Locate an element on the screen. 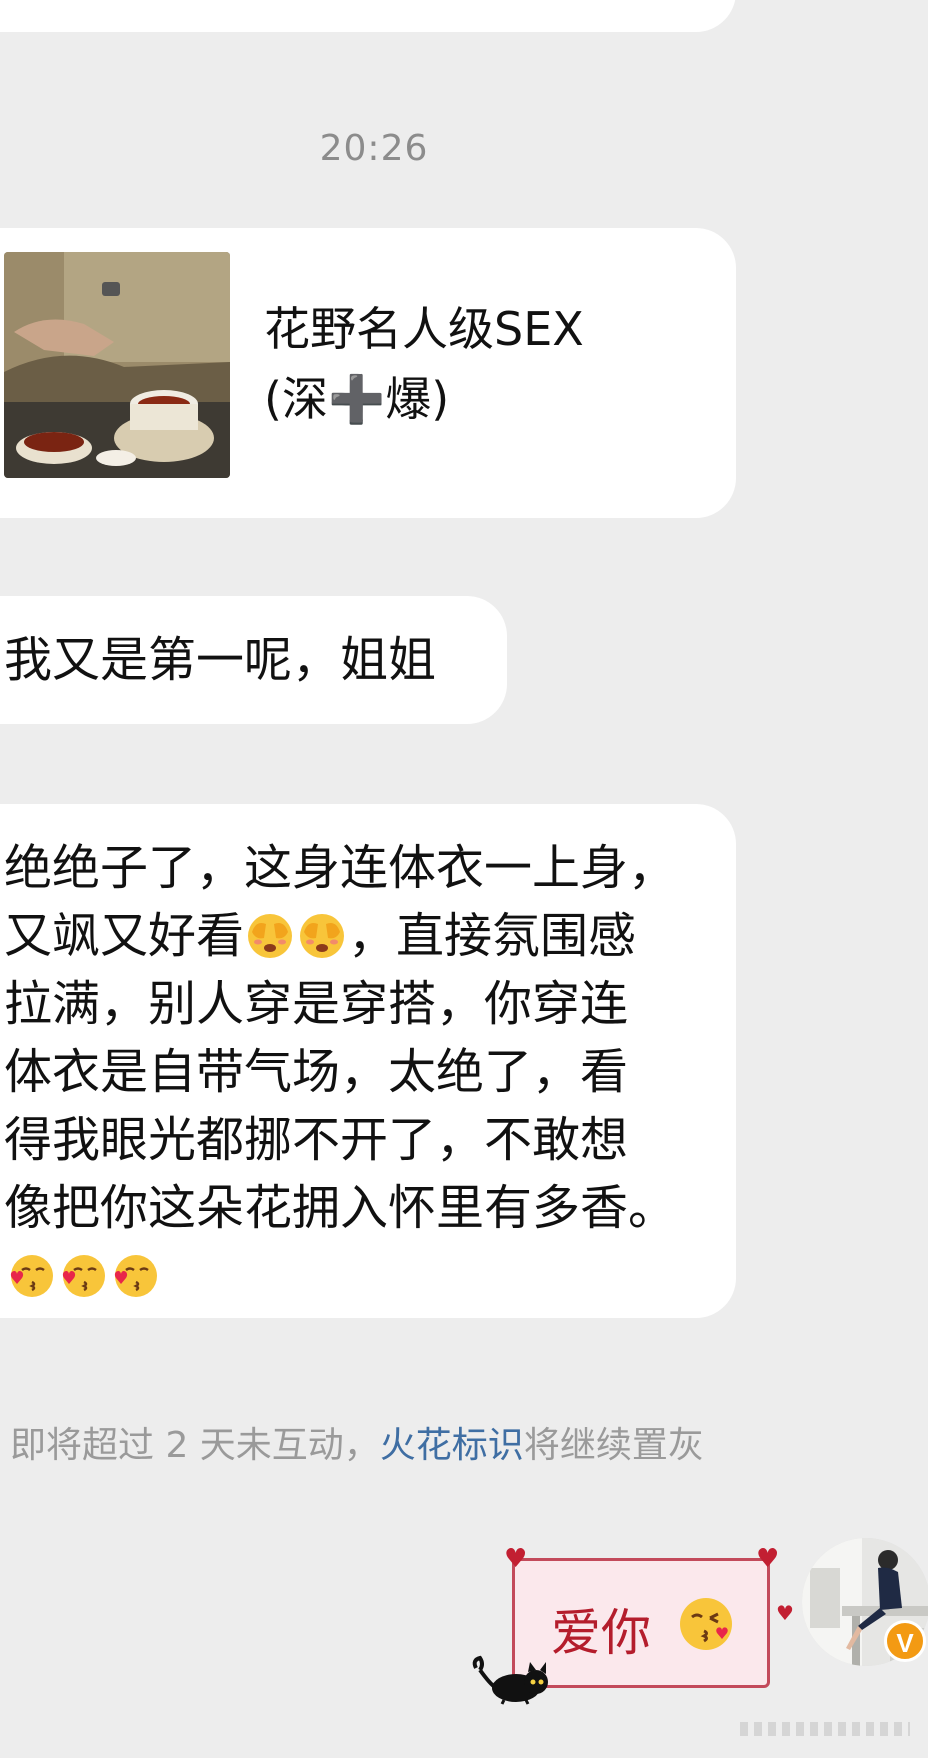 This screenshot has width=928, height=1758. notice-text: 即将超过 2 天未互动， is located at coordinates (195, 1445).